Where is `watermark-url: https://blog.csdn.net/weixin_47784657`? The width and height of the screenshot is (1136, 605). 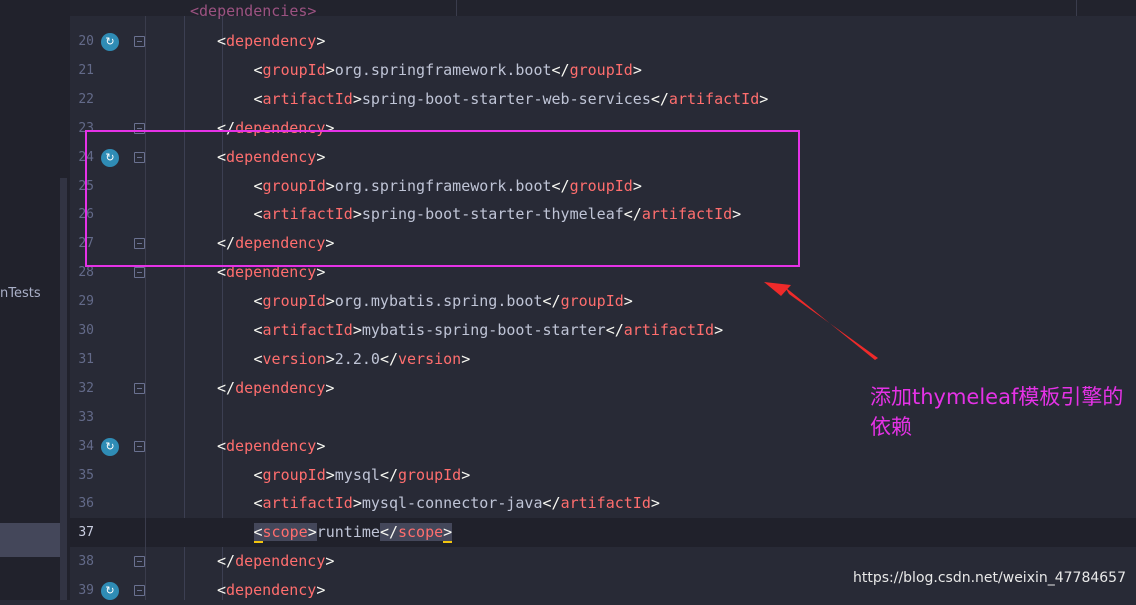
watermark-url: https://blog.csdn.net/weixin_47784657 is located at coordinates (989, 578).